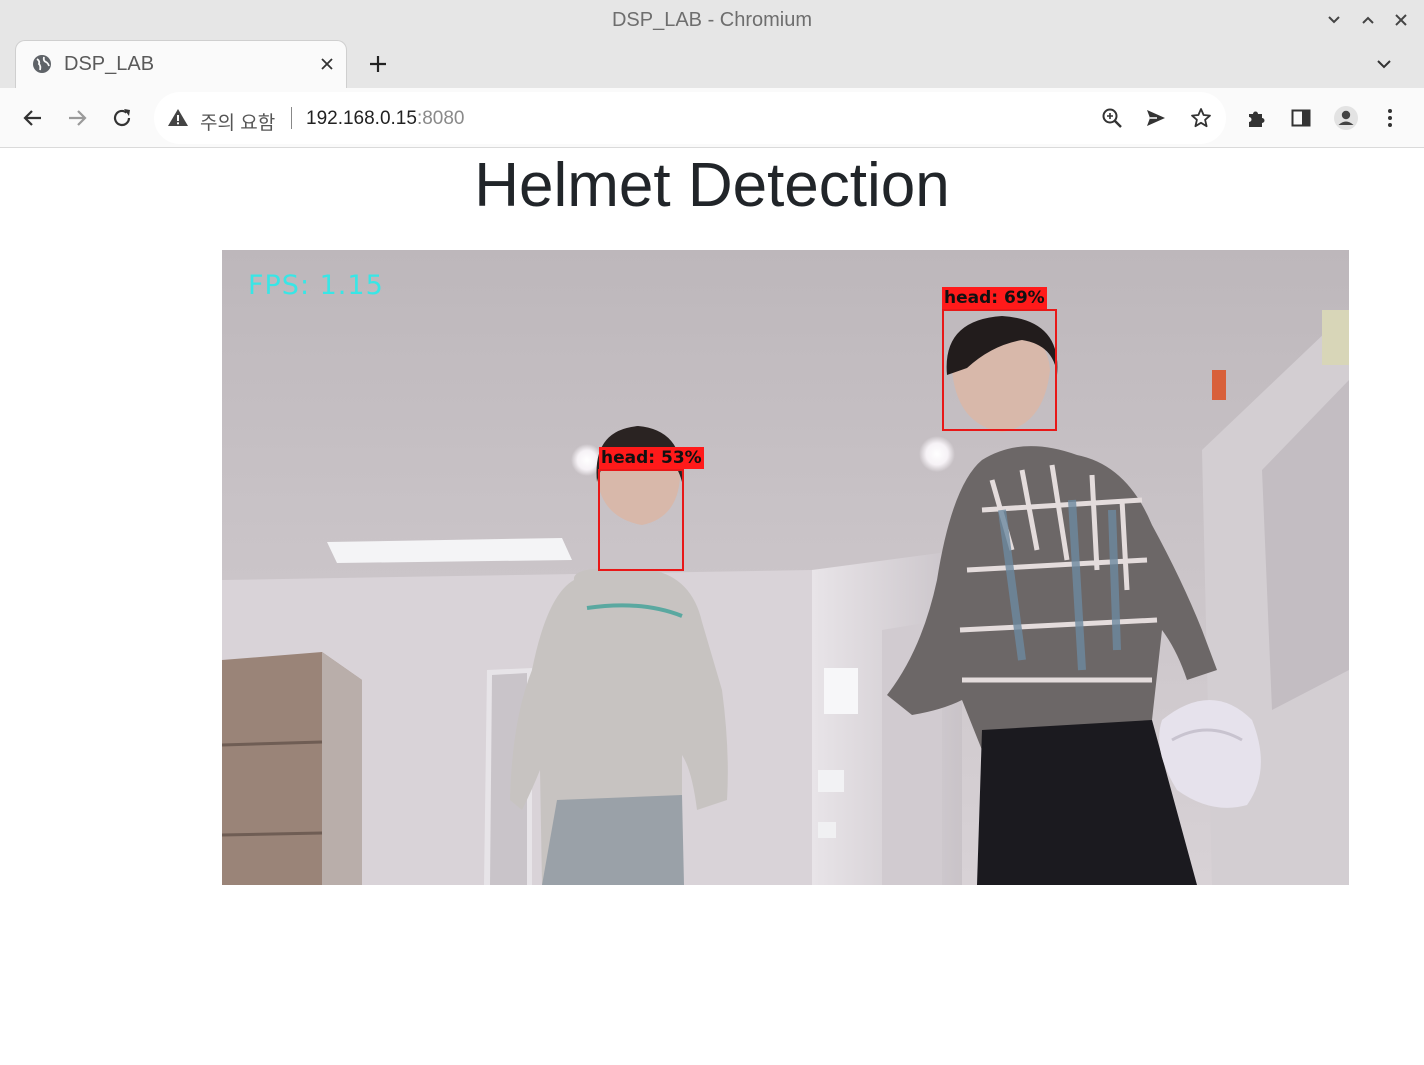 This screenshot has height=1065, width=1424. I want to click on detection-label: head: 53%, so click(651, 458).